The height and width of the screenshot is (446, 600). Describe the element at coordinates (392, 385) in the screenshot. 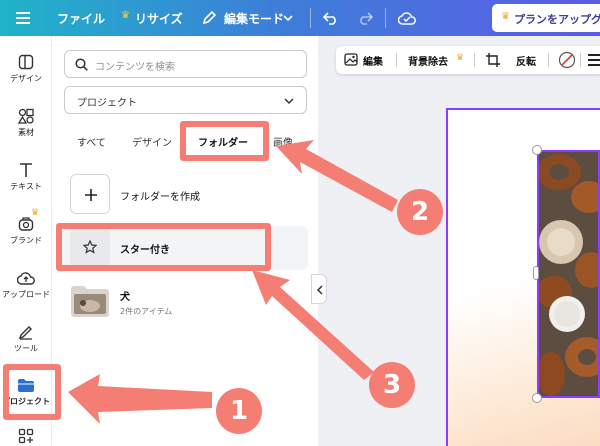

I see `step-number-3: 3` at that location.